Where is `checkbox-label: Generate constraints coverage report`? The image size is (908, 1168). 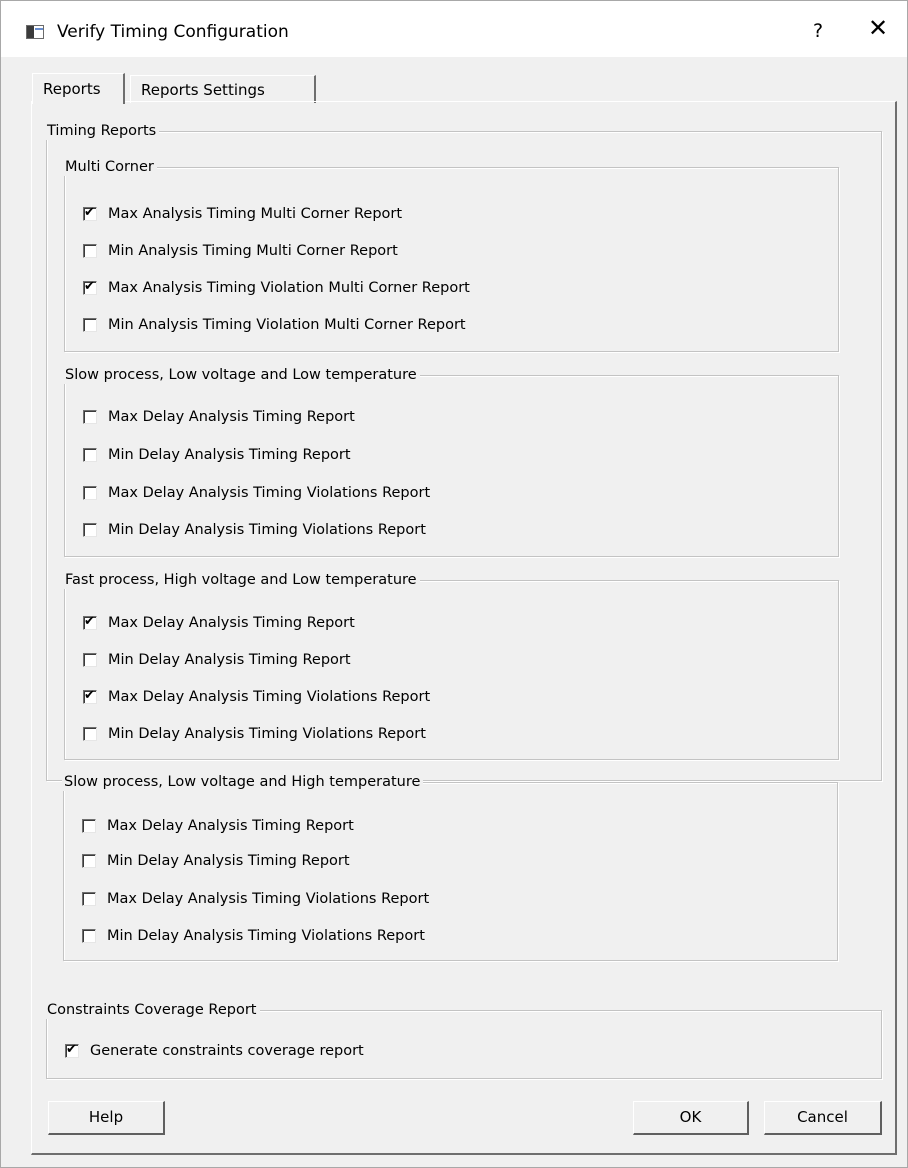 checkbox-label: Generate constraints coverage report is located at coordinates (227, 1051).